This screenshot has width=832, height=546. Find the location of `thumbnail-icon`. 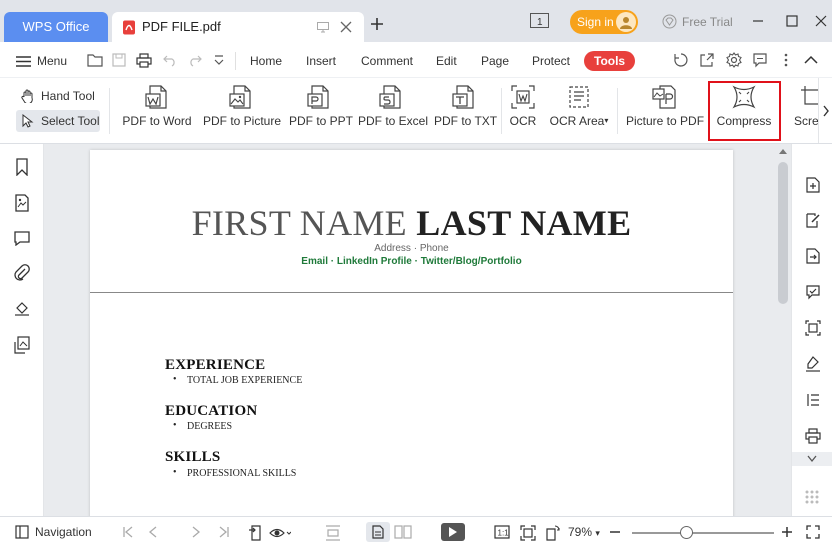

thumbnail-icon is located at coordinates (22, 203).